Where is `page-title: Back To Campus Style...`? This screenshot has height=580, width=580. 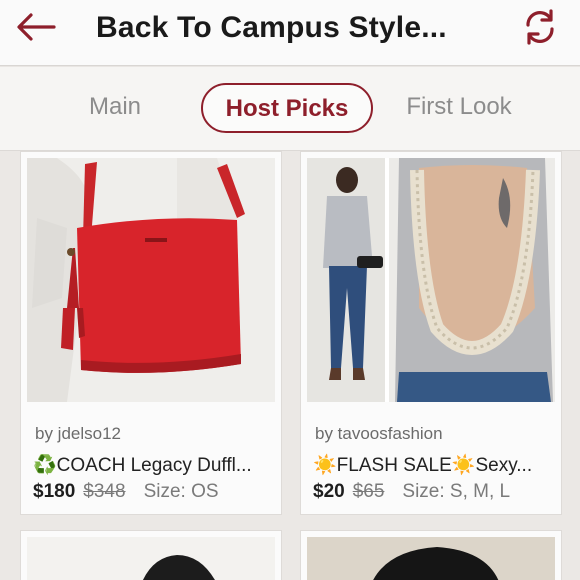 page-title: Back To Campus Style... is located at coordinates (271, 27).